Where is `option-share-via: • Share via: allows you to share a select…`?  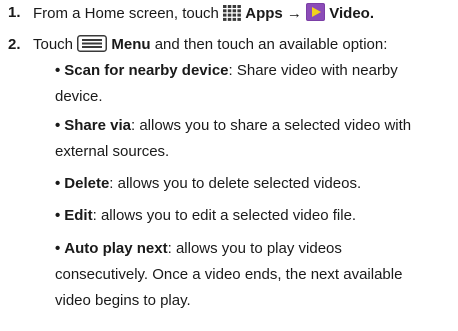
option-share-via: • Share via: allows you to share a select… is located at coordinates (255, 139).